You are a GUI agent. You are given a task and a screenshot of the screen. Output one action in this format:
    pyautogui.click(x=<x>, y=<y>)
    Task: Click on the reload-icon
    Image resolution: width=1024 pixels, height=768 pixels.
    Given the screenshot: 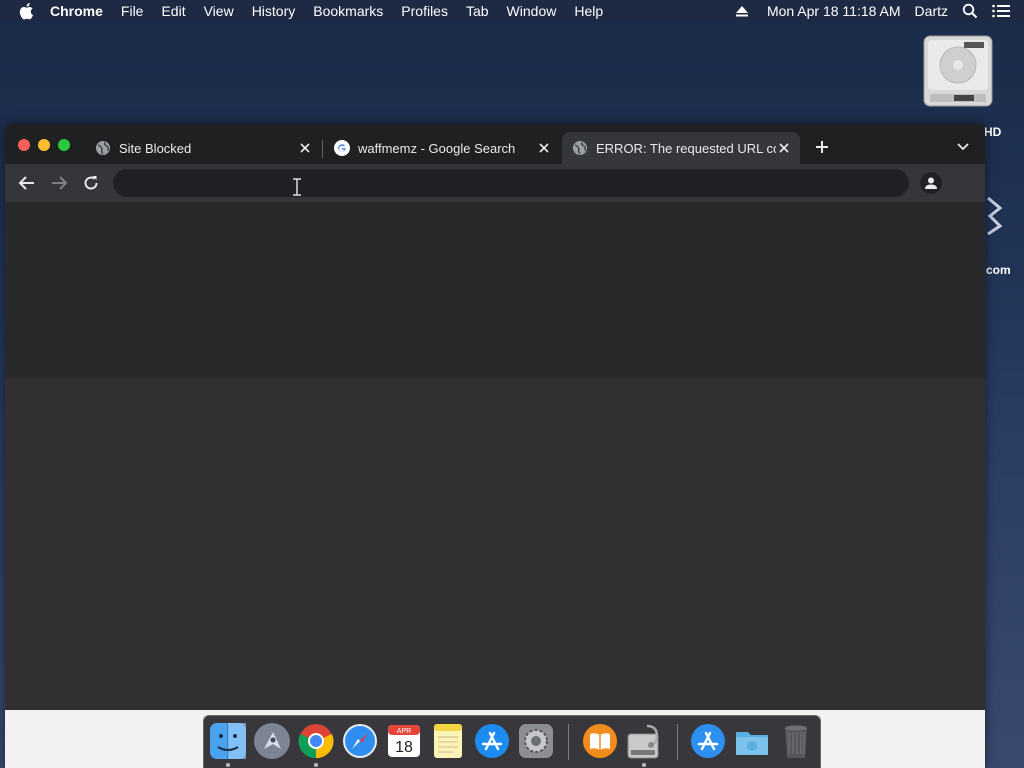 What is the action you would take?
    pyautogui.click(x=91, y=183)
    